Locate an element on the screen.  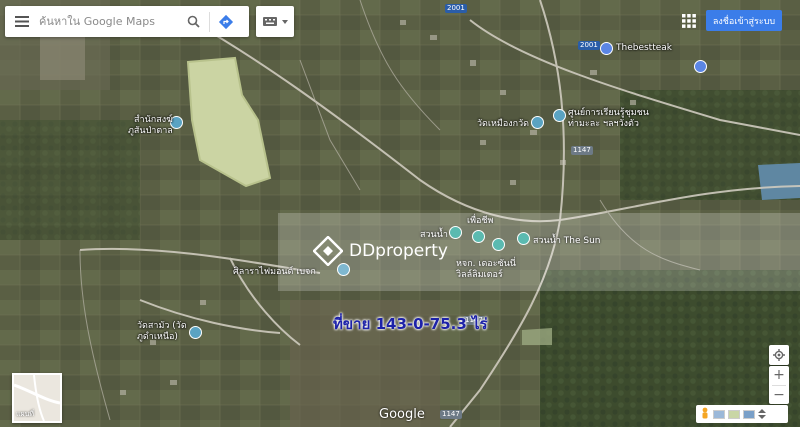
zoom-in-button: + is located at coordinates (779, 375).